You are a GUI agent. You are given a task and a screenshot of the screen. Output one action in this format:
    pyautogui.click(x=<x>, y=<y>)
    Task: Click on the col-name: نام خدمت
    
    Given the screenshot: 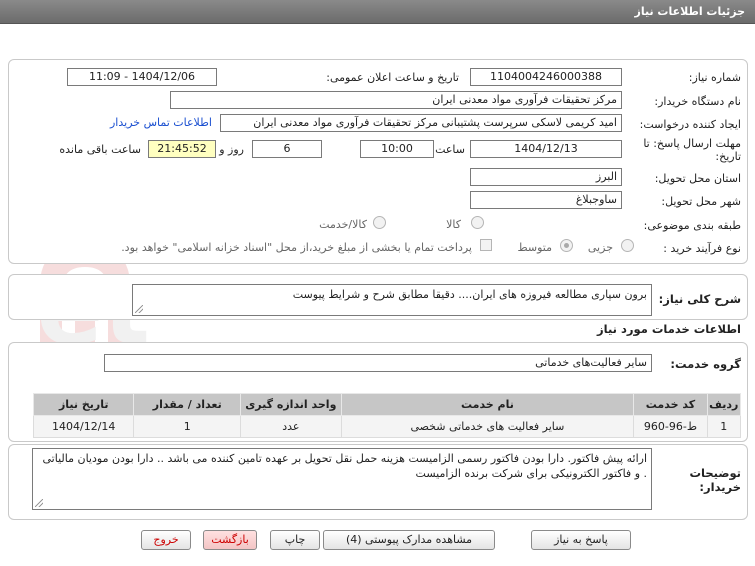 What is the action you would take?
    pyautogui.click(x=487, y=404)
    